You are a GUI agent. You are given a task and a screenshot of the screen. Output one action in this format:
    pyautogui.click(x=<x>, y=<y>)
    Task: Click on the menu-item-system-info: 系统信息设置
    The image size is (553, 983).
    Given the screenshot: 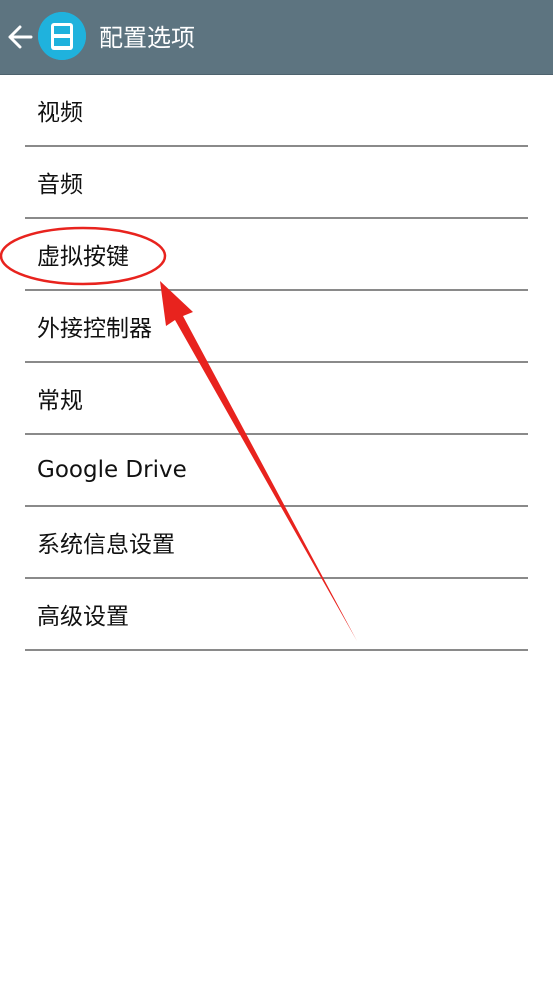 What is the action you would take?
    pyautogui.click(x=276, y=543)
    